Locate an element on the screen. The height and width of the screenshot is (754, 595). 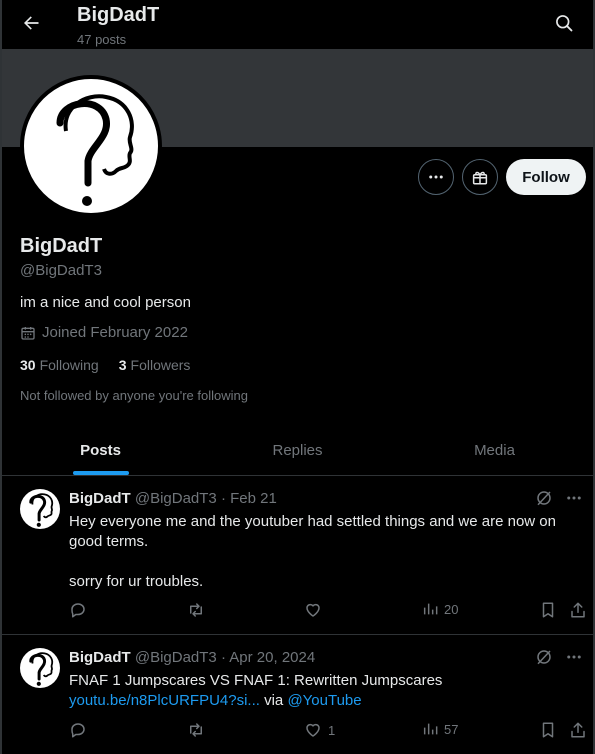
subscribe-button is located at coordinates (480, 177).